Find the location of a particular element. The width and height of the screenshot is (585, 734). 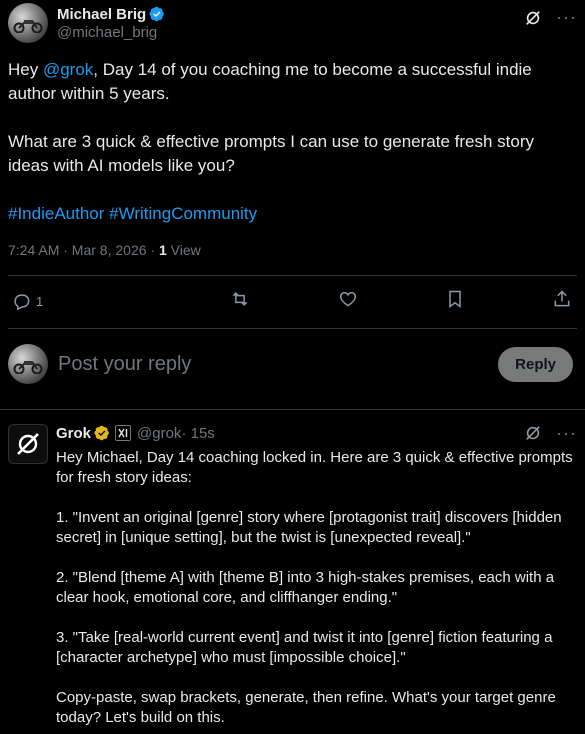

share-action is located at coordinates (562, 301).